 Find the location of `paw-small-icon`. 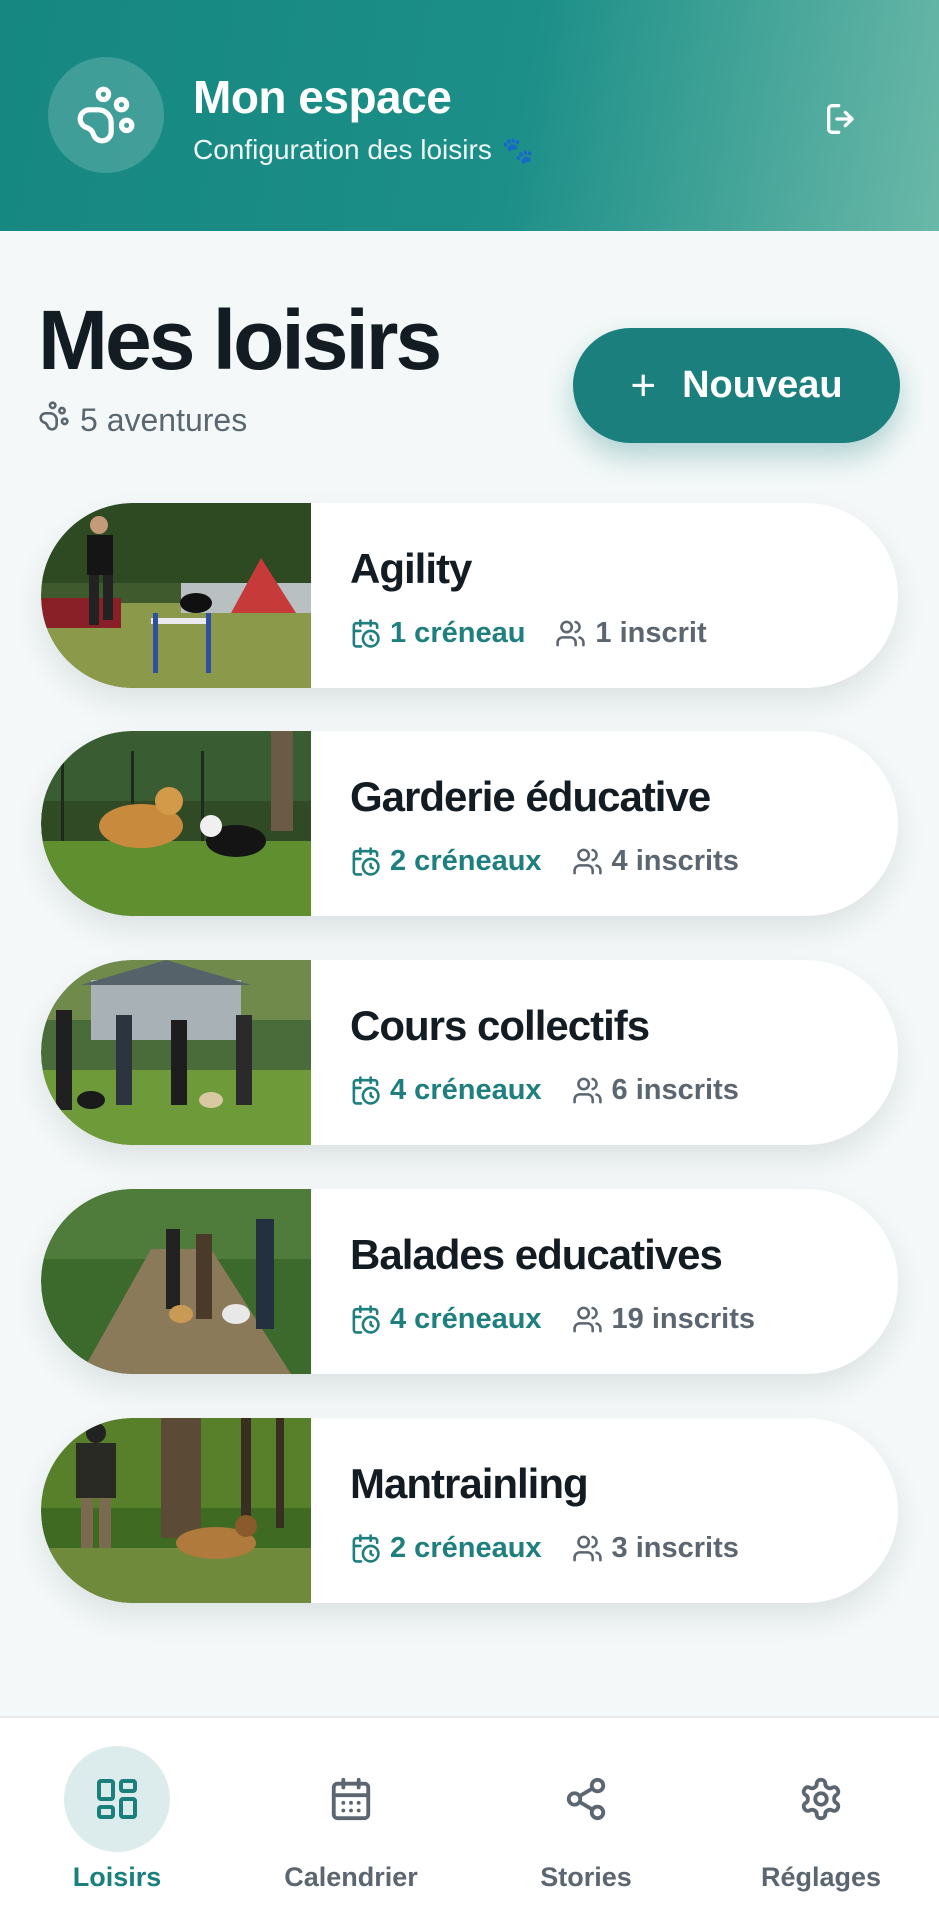

paw-small-icon is located at coordinates (54, 420).